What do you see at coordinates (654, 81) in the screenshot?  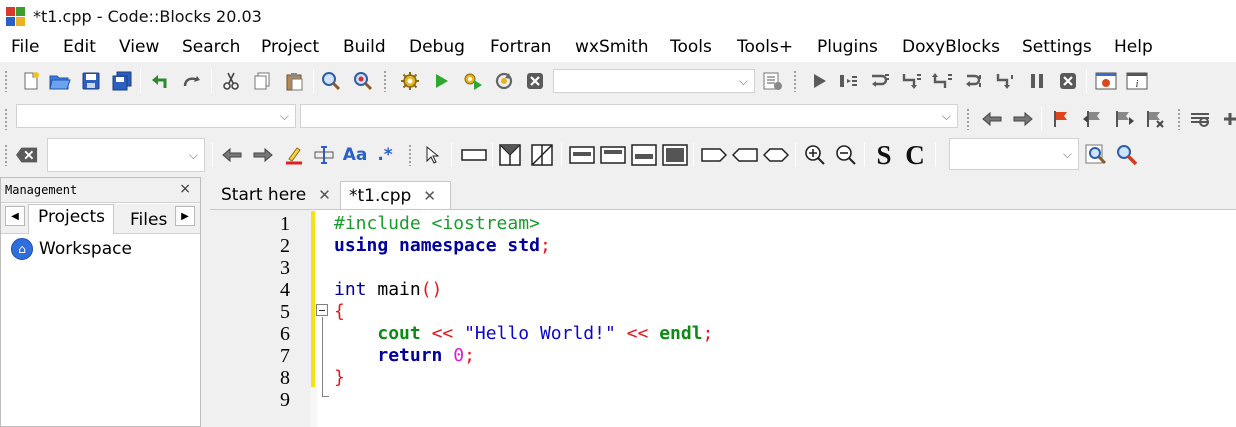 I see `build-target-dropdown: ⌵` at bounding box center [654, 81].